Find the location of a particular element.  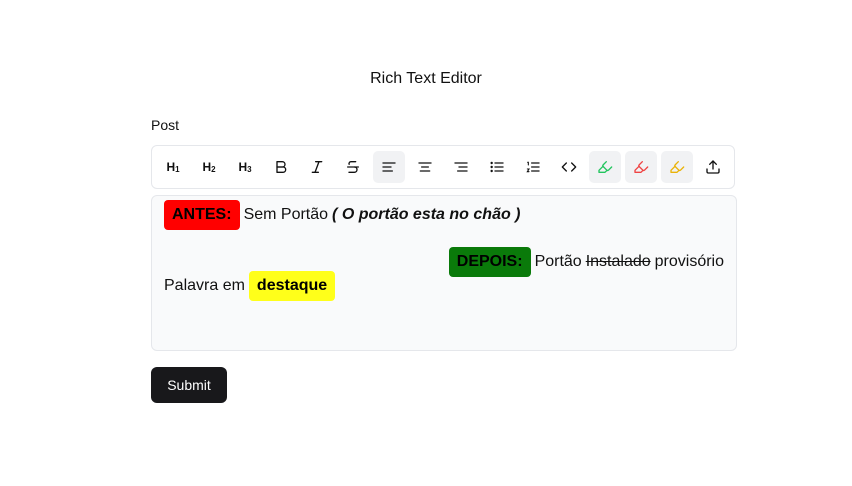

page-title: Rich Text Editor is located at coordinates (426, 78).